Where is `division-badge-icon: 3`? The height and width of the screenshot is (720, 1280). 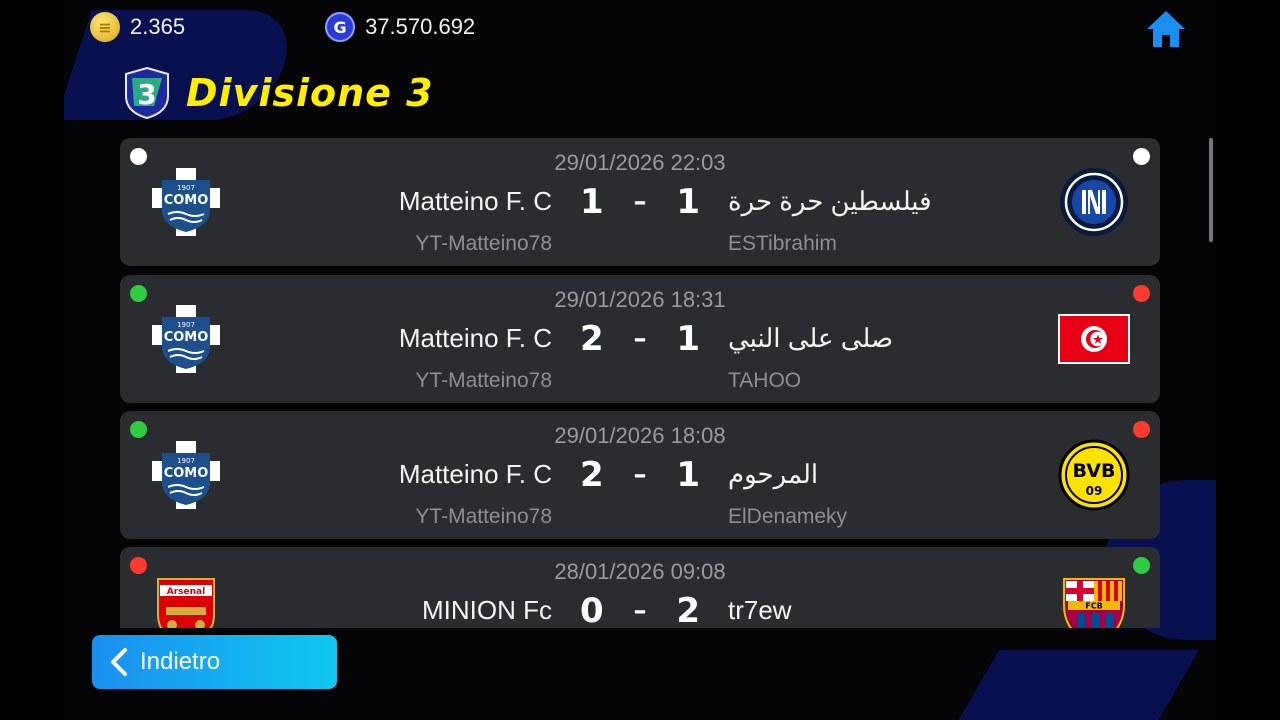 division-badge-icon: 3 is located at coordinates (147, 93).